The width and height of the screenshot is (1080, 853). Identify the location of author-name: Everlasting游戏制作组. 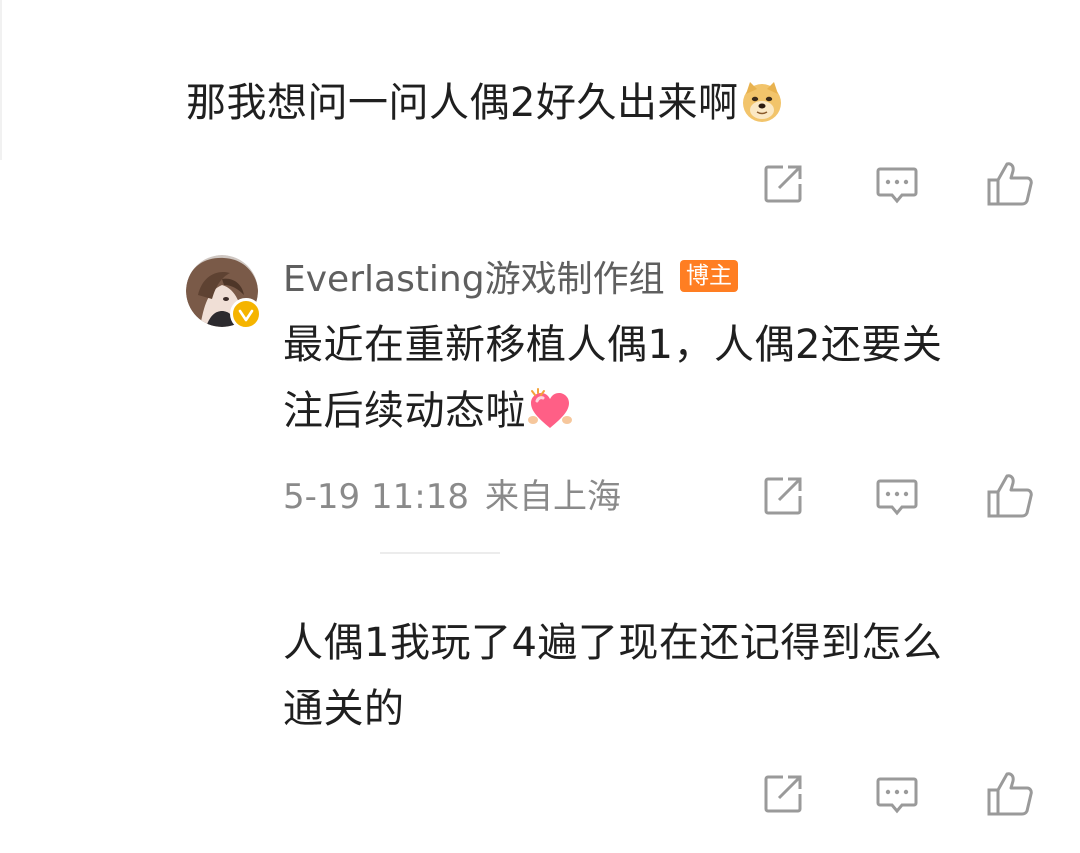
(474, 280).